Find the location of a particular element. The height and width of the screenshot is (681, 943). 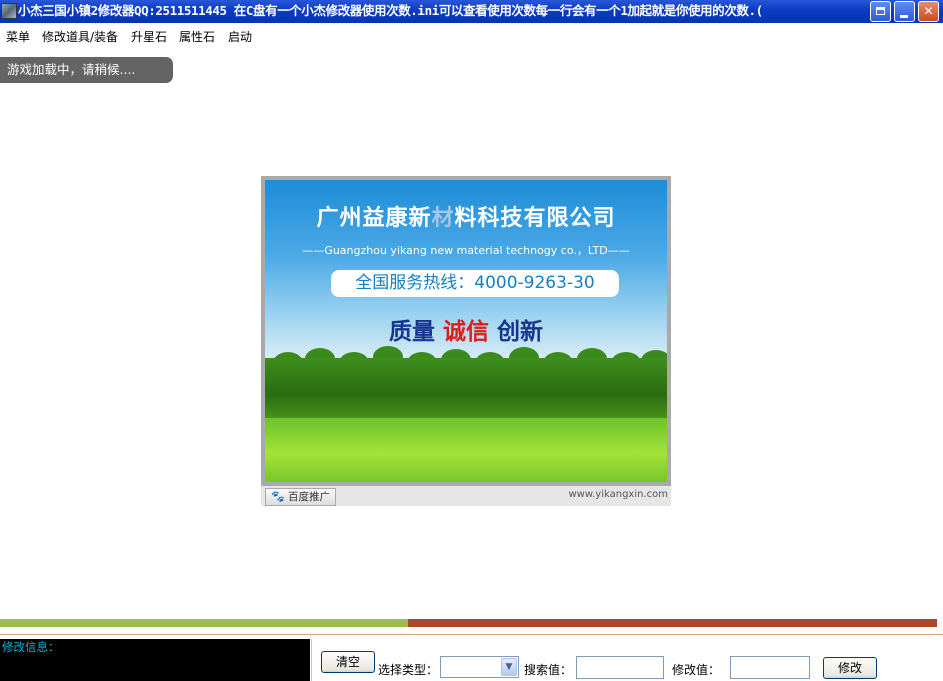

chevron-down-icon: ▼ is located at coordinates (509, 667).